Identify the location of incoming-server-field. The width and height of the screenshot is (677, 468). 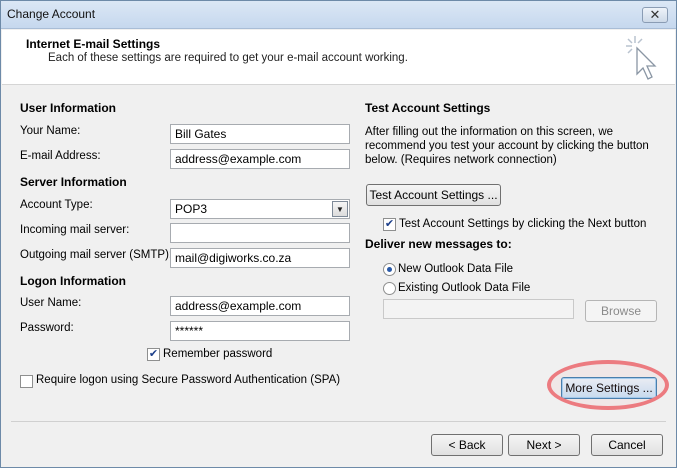
(260, 233).